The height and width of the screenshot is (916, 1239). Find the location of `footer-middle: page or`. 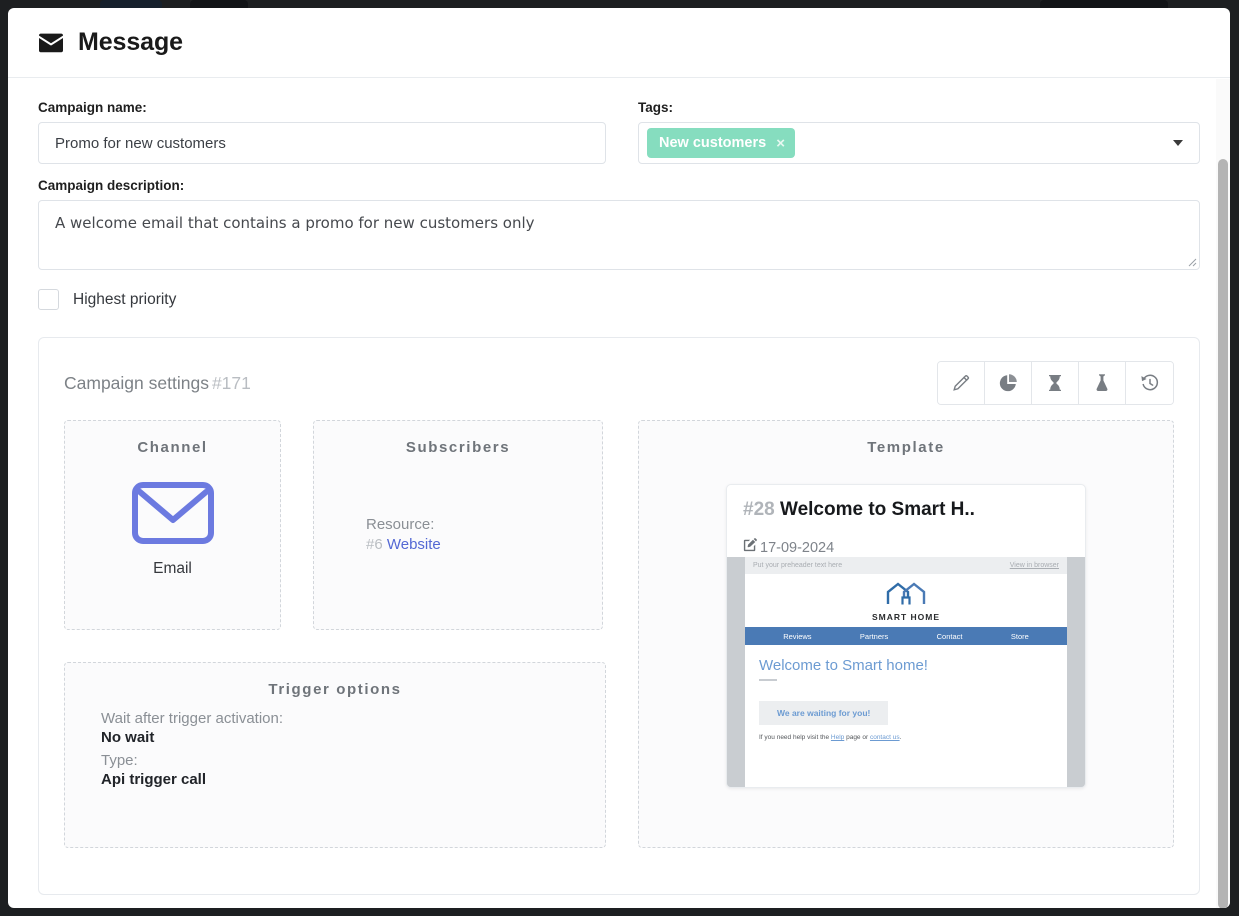

footer-middle: page or is located at coordinates (857, 737).